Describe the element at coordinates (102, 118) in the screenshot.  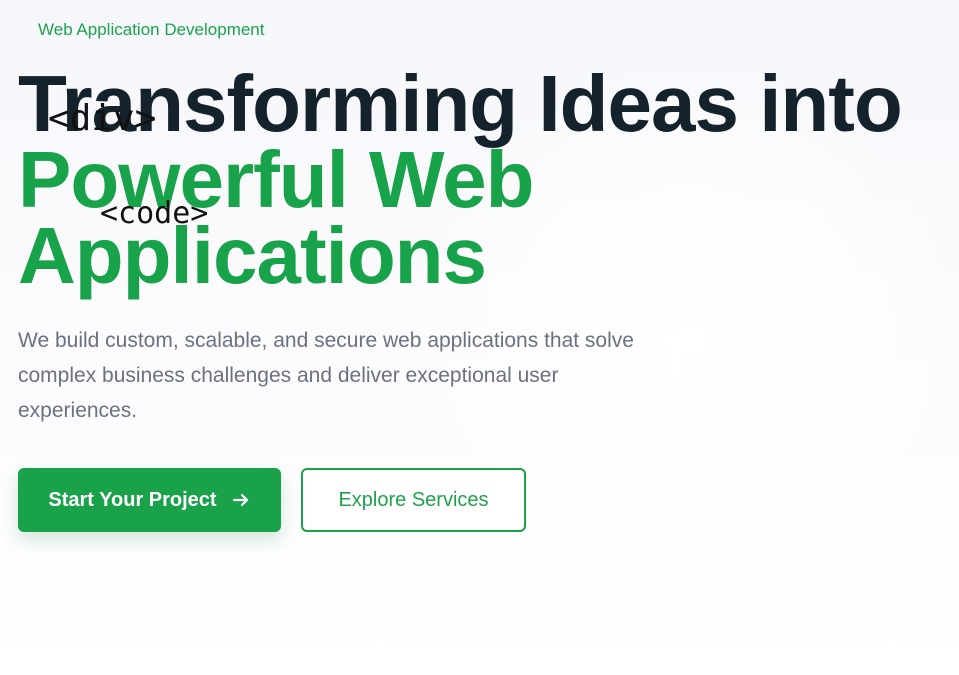
I see `floating-div-tag: <div>` at that location.